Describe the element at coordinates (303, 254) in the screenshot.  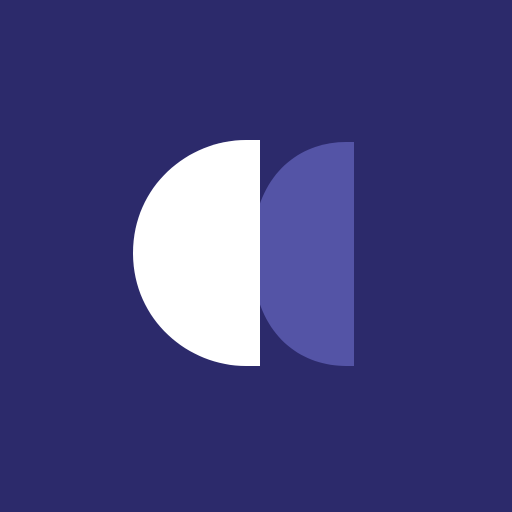
I see `back-half-circle-shape` at that location.